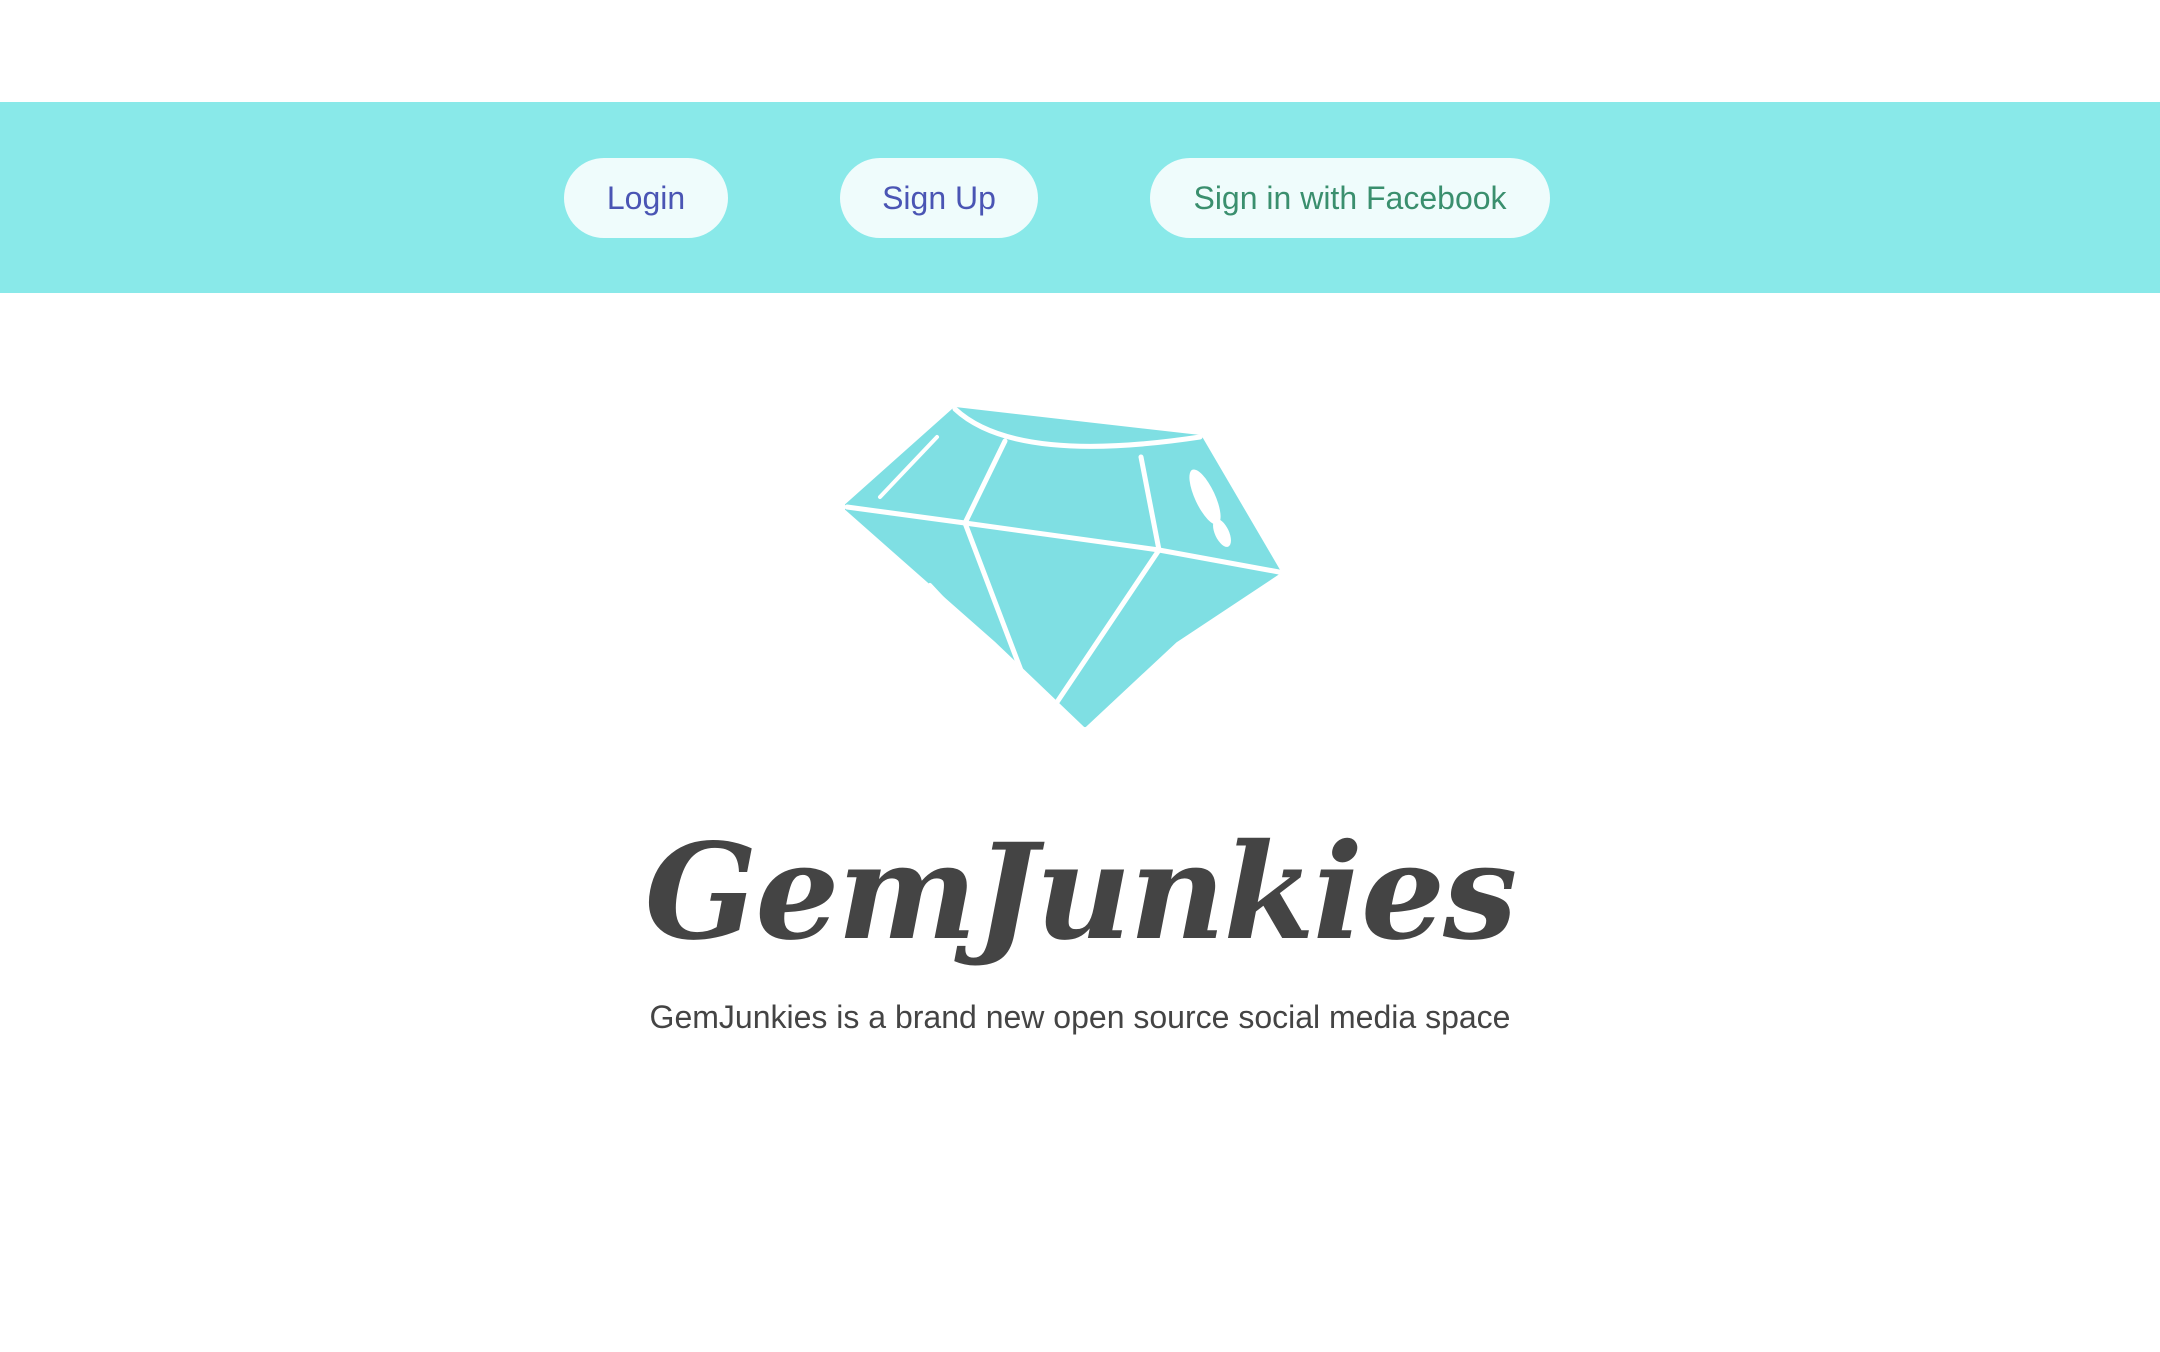 The height and width of the screenshot is (1352, 2160). Describe the element at coordinates (646, 198) in the screenshot. I see `login-button: Login` at that location.